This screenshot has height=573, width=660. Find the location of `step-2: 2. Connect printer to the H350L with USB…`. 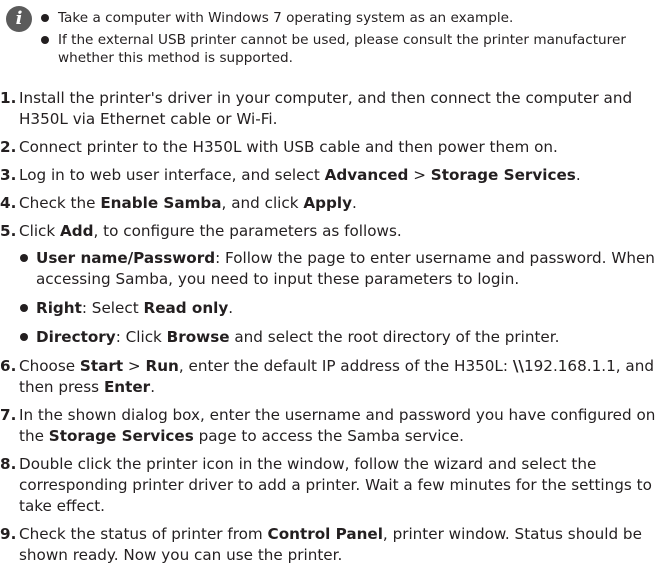

step-2: 2. Connect printer to the H350L with USB… is located at coordinates (330, 147).